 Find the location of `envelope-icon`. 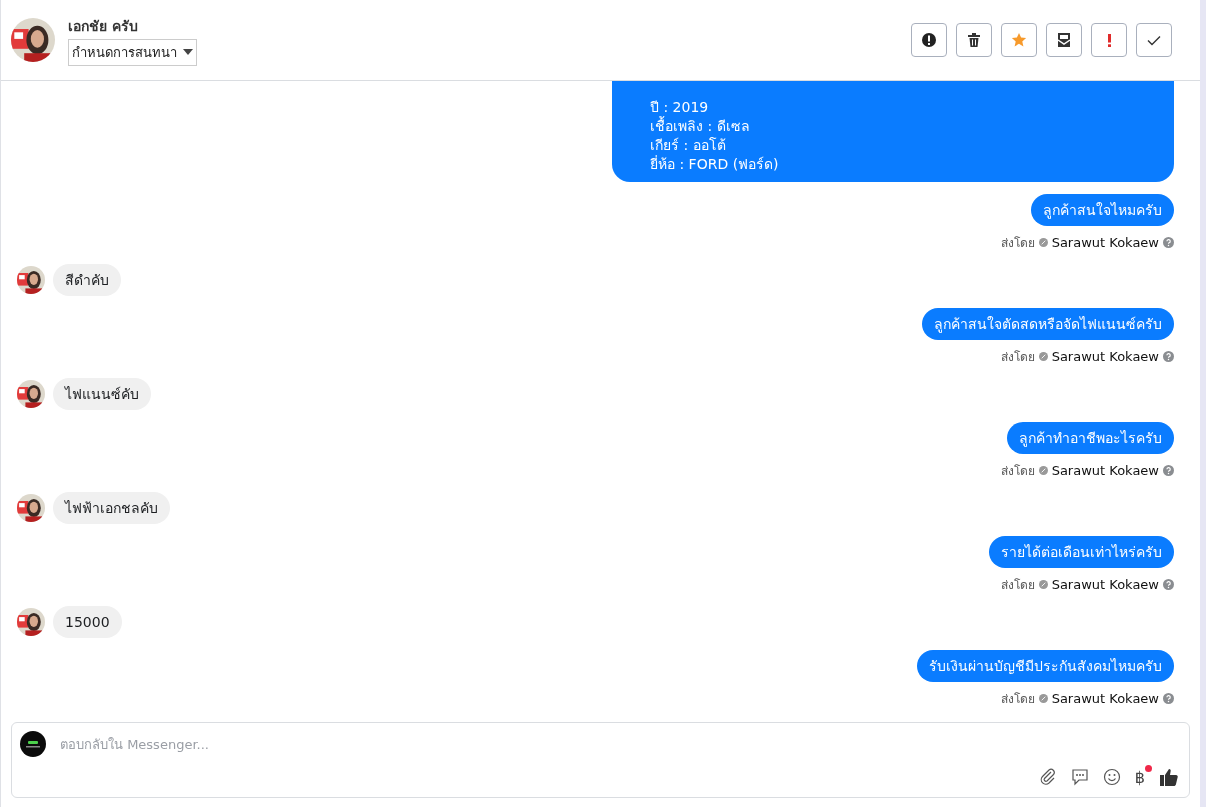

envelope-icon is located at coordinates (1064, 40).